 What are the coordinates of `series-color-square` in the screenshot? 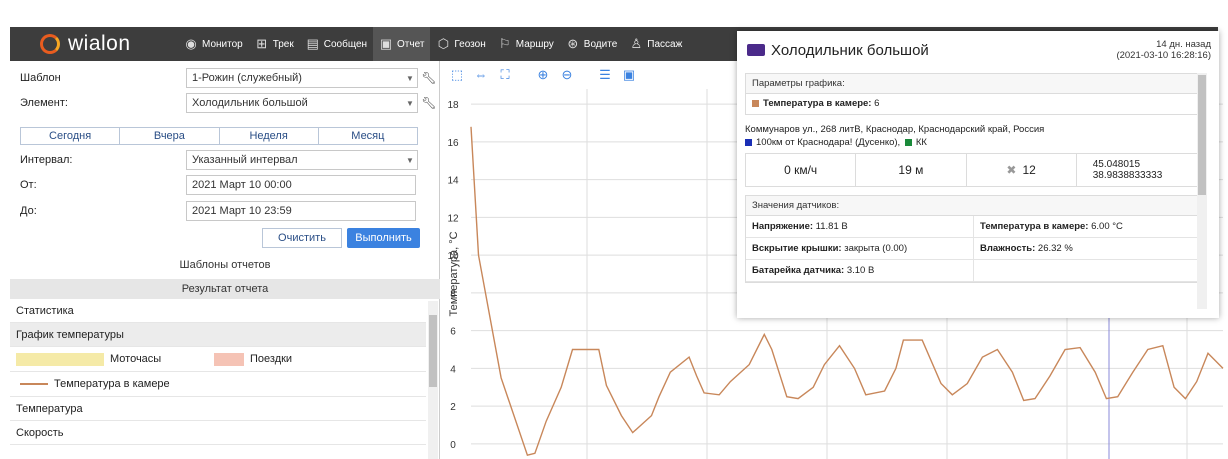 It's located at (755, 103).